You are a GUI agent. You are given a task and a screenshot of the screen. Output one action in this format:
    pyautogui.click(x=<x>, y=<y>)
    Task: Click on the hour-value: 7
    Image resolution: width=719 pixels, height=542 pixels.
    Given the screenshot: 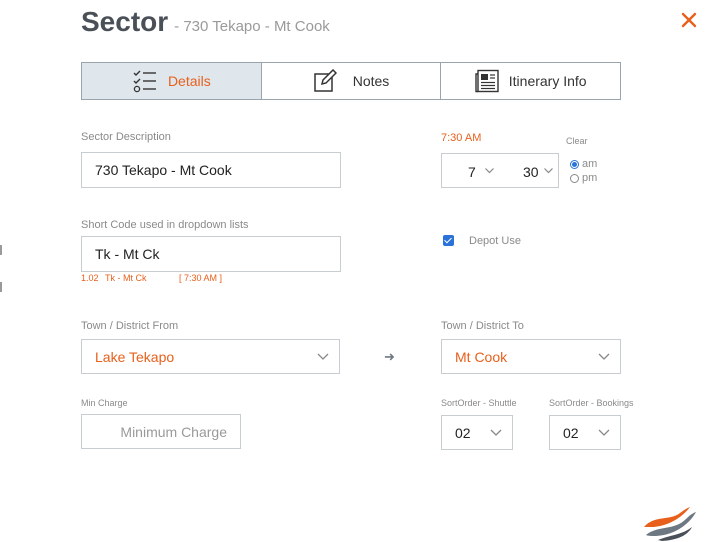 What is the action you would take?
    pyautogui.click(x=472, y=172)
    